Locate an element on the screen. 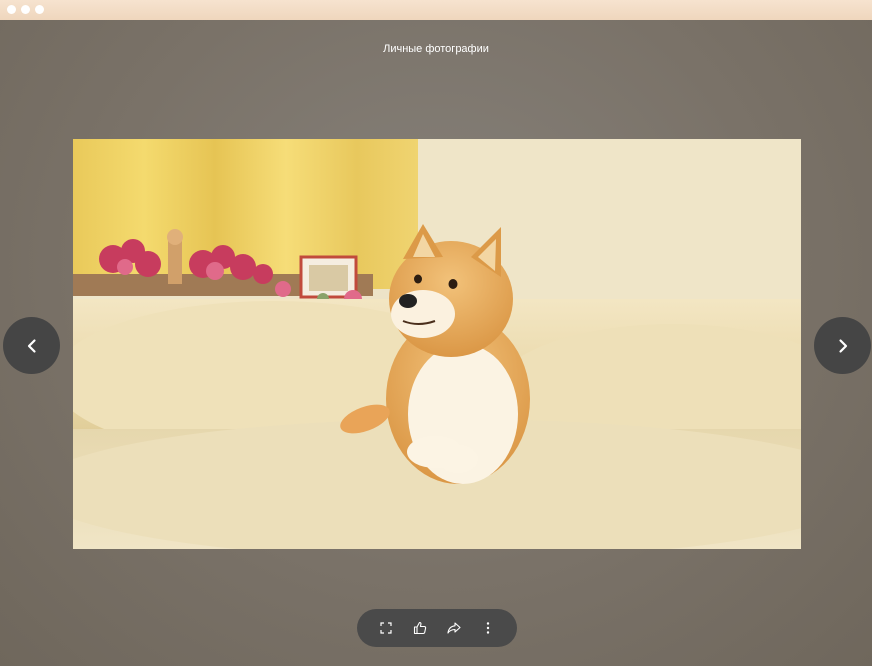  fullscreen-icon is located at coordinates (386, 628).